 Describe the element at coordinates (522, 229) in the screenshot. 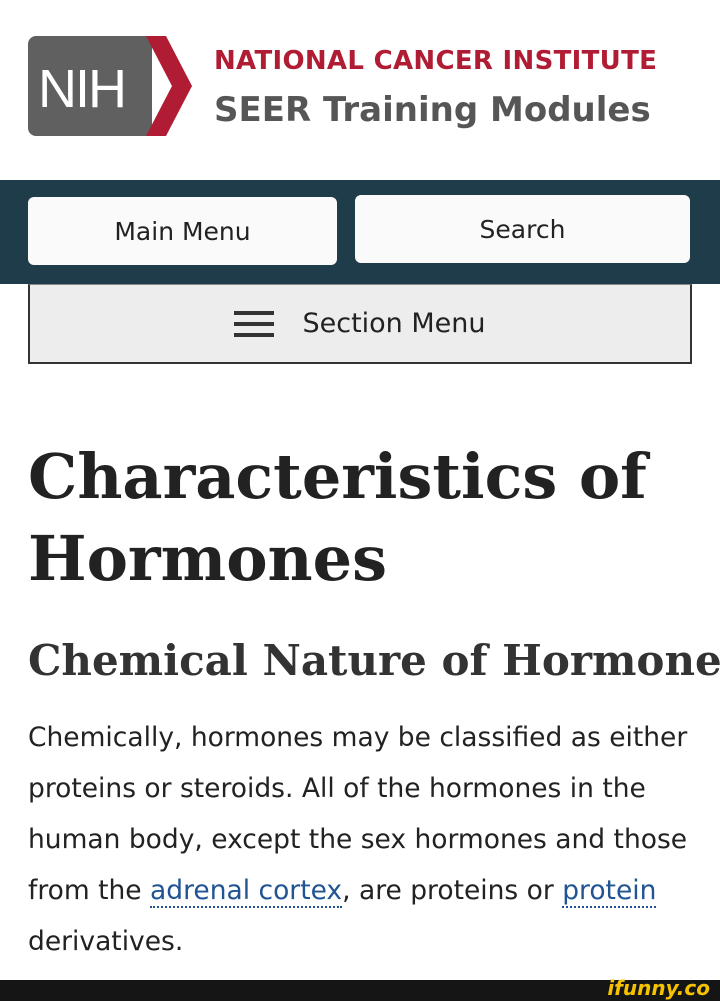

I see `search-button: Search` at that location.